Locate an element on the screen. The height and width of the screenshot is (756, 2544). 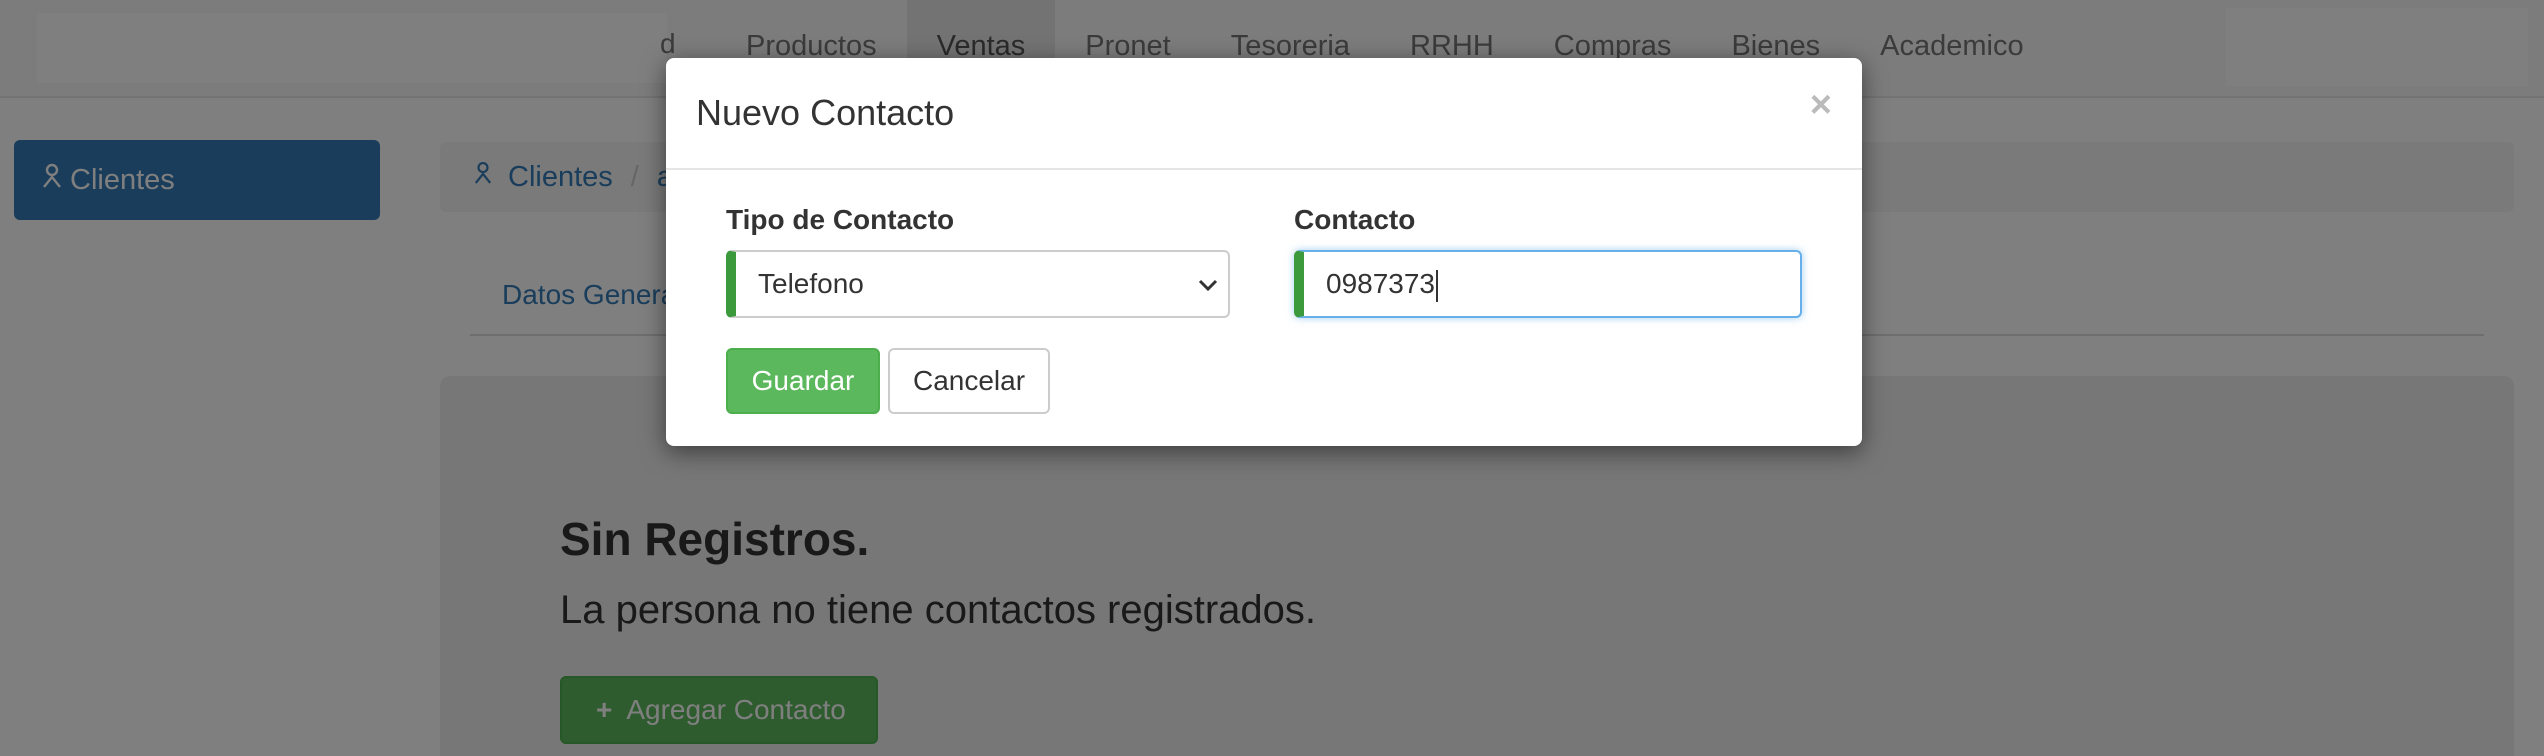
save-button: Guardar is located at coordinates (803, 381).